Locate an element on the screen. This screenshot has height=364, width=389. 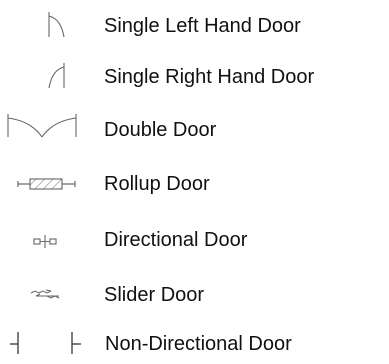
rollup-door-icon is located at coordinates (45, 184).